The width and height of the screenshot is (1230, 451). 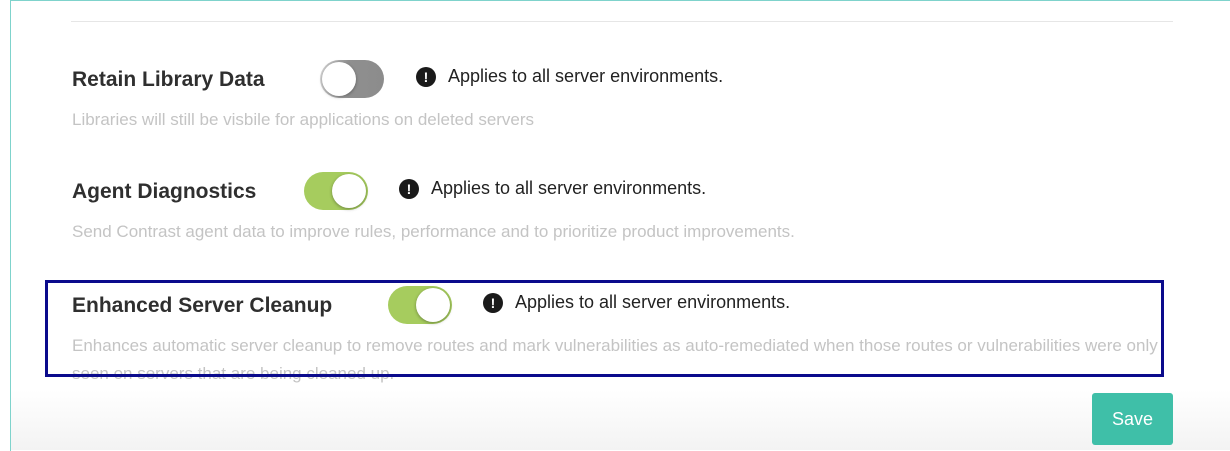 I want to click on setting-title: Agent Diagnostics, so click(x=164, y=191).